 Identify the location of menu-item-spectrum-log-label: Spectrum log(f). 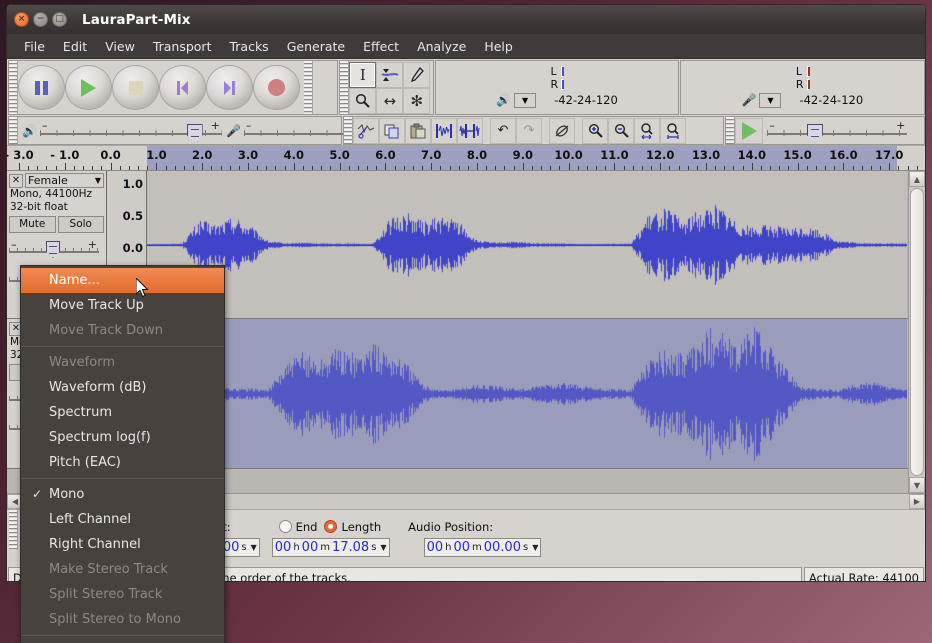
(100, 437).